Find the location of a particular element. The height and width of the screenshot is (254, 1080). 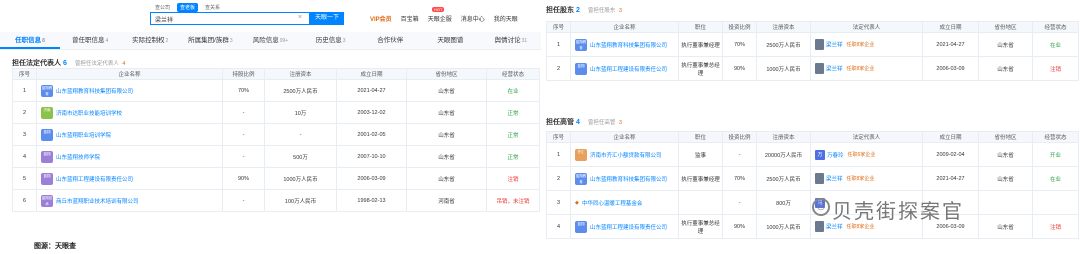

tab-item: 合作伙伴 is located at coordinates (391, 40).